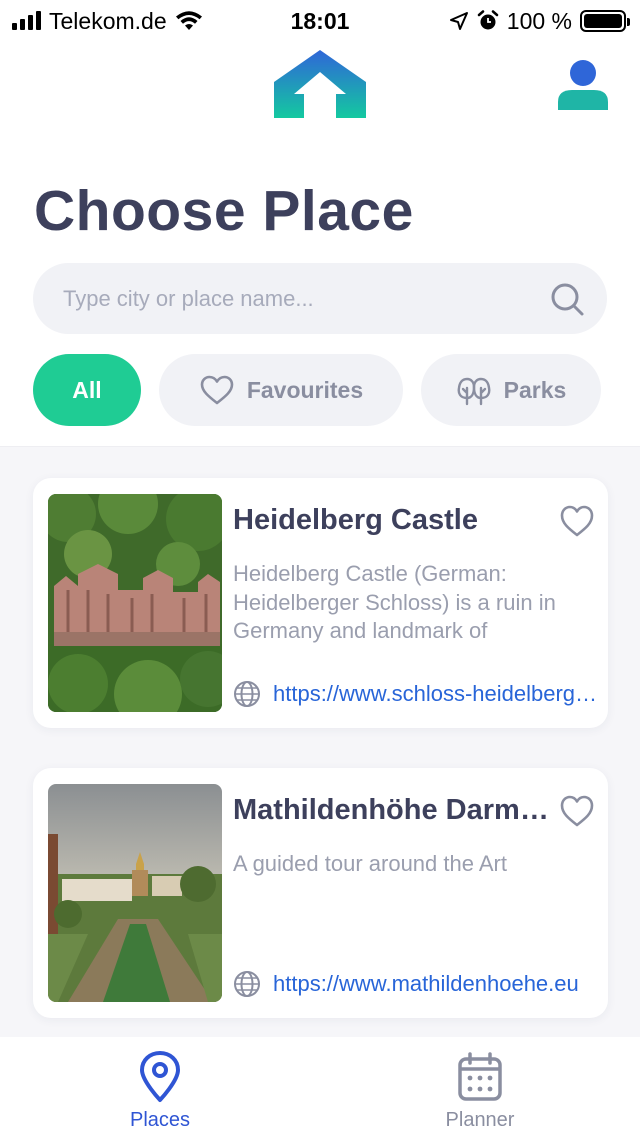 This screenshot has height=1136, width=640. What do you see at coordinates (535, 389) in the screenshot?
I see `filter-parks-label: Parks` at bounding box center [535, 389].